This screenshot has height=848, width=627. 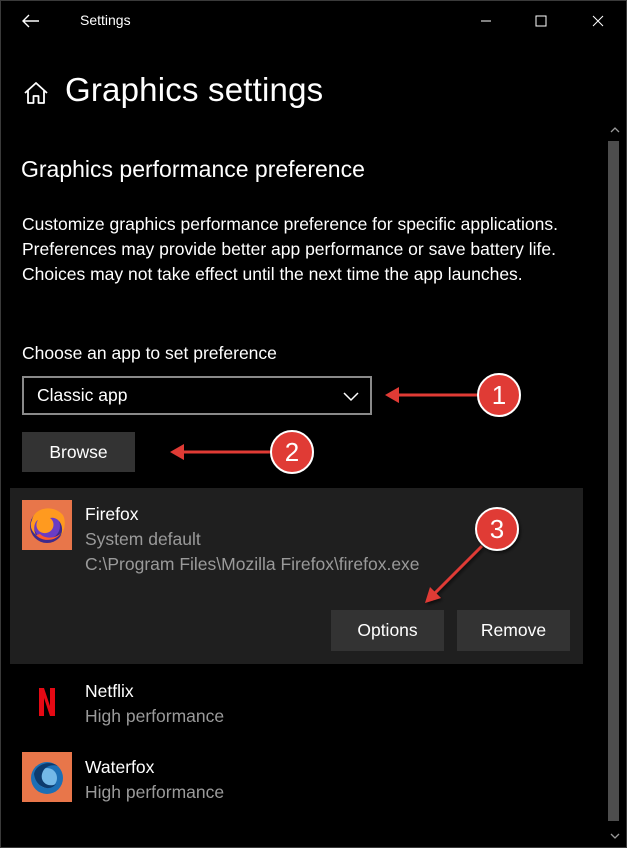 I want to click on maximize-icon, so click(x=541, y=21).